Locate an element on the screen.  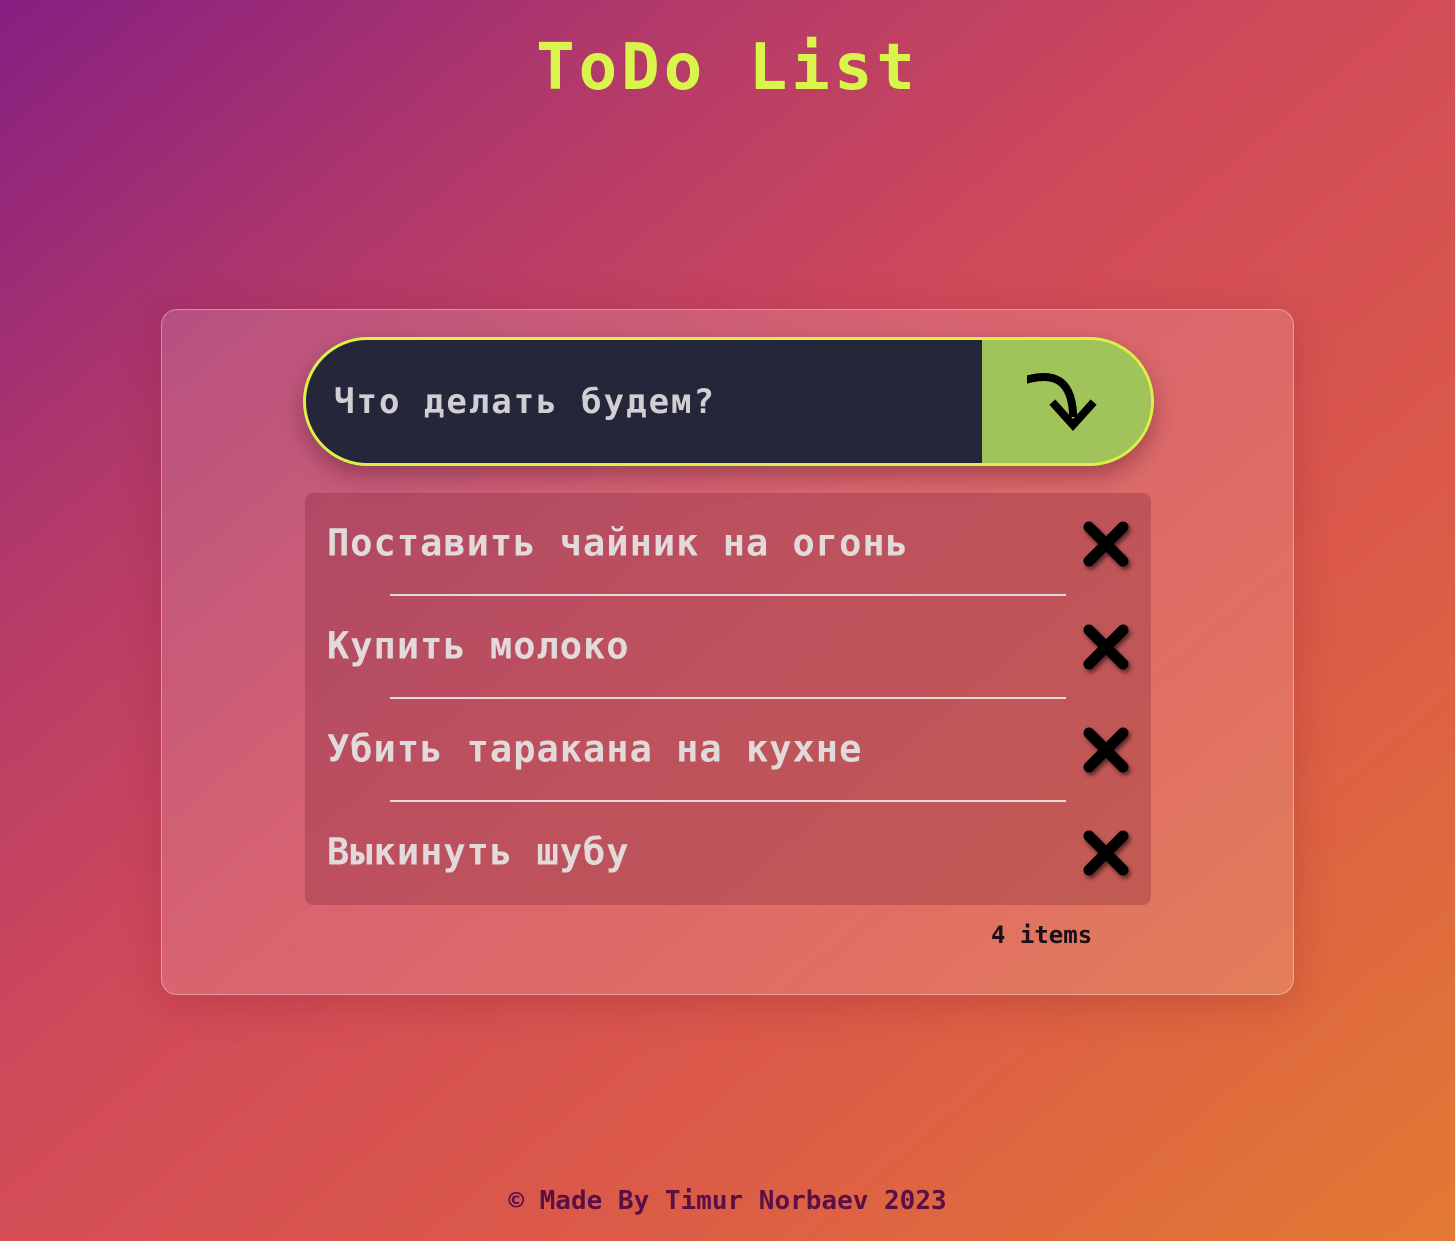
task-input is located at coordinates (644, 401).